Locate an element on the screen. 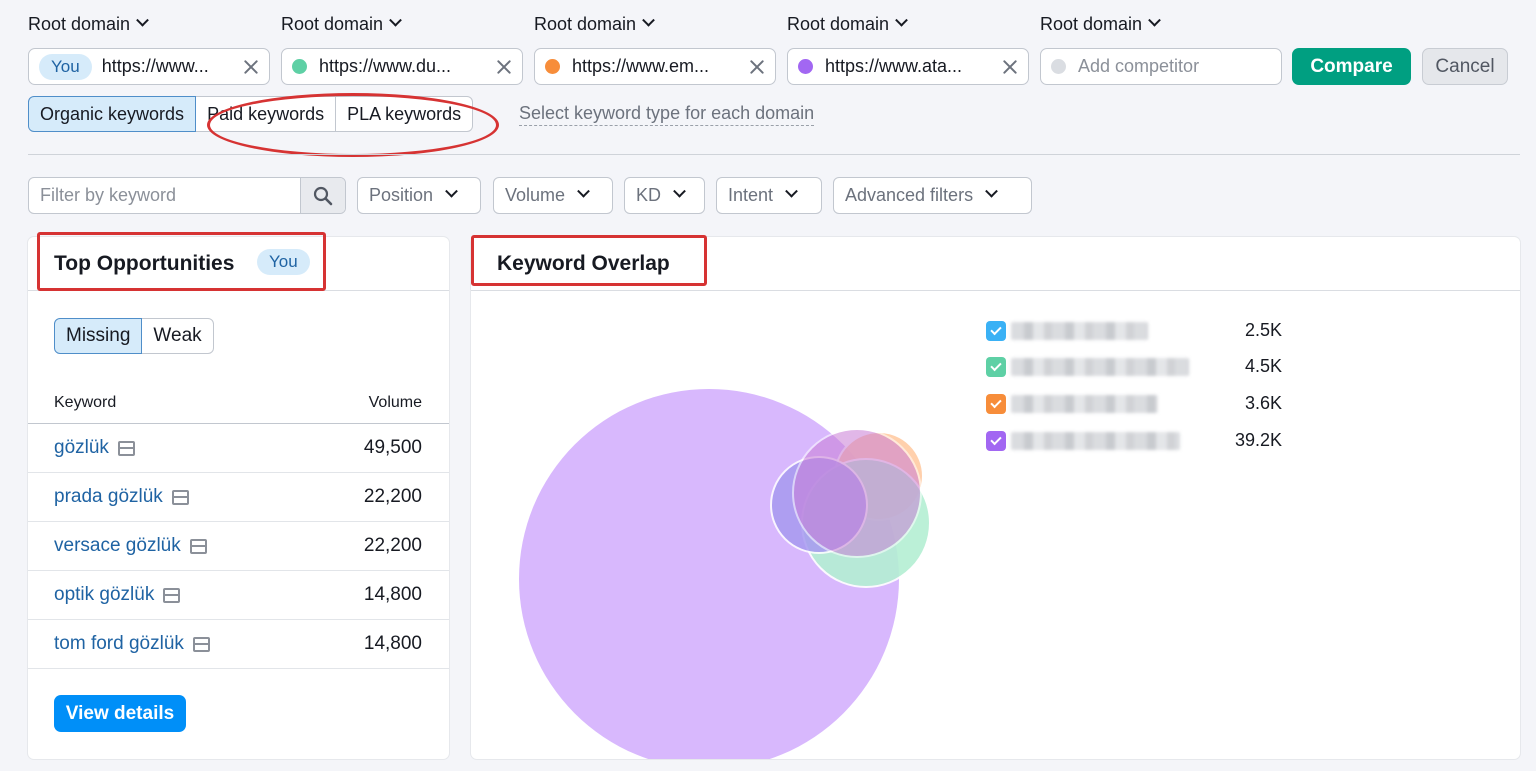 The height and width of the screenshot is (771, 1536). cancel-button: Cancel is located at coordinates (1465, 66).